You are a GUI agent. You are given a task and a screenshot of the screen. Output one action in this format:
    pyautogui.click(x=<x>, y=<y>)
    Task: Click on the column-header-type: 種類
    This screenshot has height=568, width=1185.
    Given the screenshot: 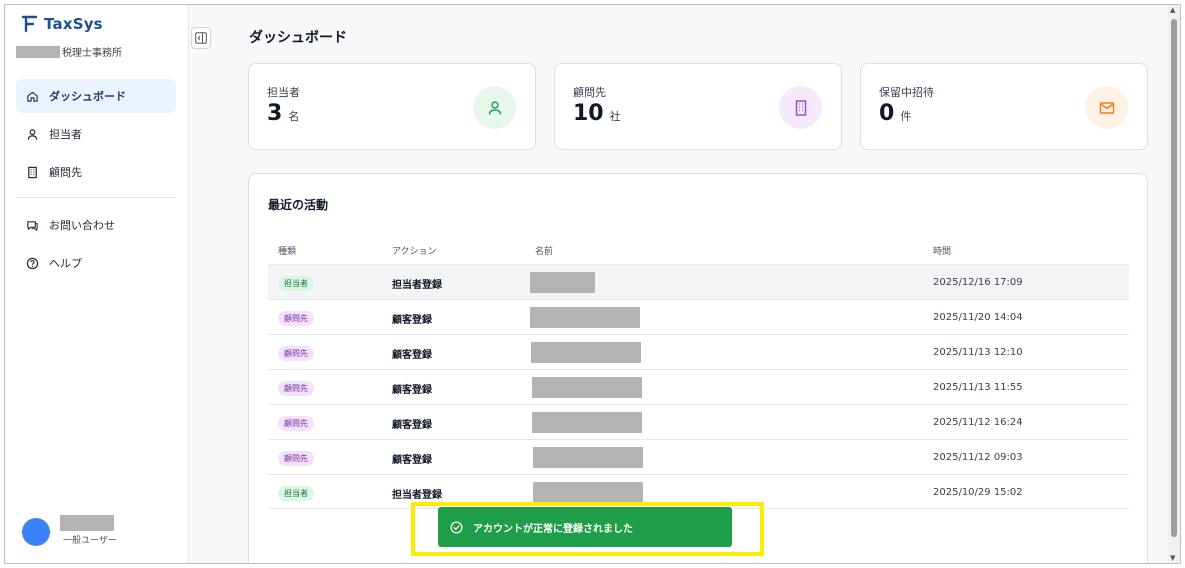 What is the action you would take?
    pyautogui.click(x=287, y=252)
    